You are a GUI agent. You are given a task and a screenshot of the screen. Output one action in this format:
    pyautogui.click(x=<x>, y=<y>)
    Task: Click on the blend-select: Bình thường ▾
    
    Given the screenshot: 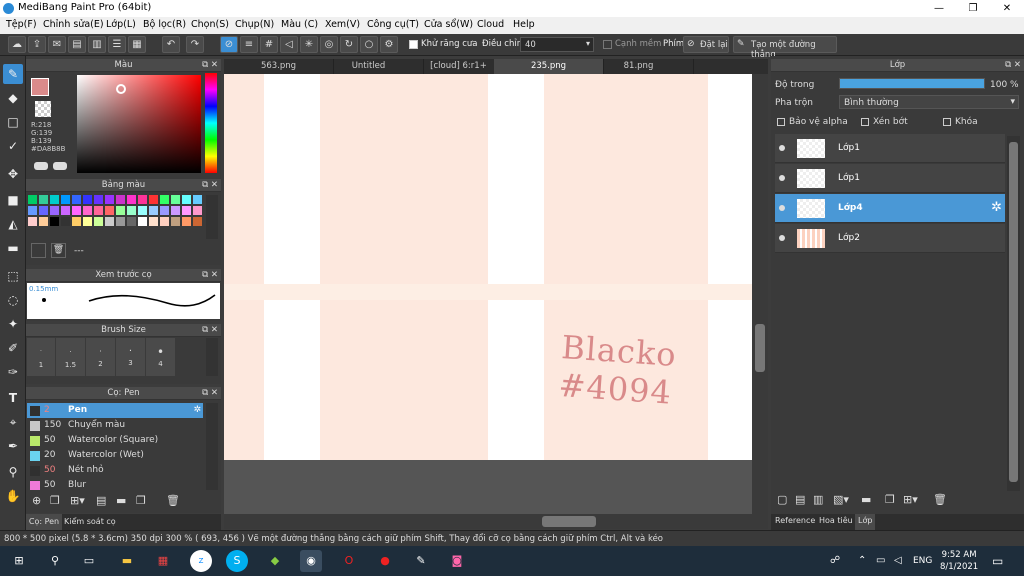 What is the action you would take?
    pyautogui.click(x=929, y=102)
    